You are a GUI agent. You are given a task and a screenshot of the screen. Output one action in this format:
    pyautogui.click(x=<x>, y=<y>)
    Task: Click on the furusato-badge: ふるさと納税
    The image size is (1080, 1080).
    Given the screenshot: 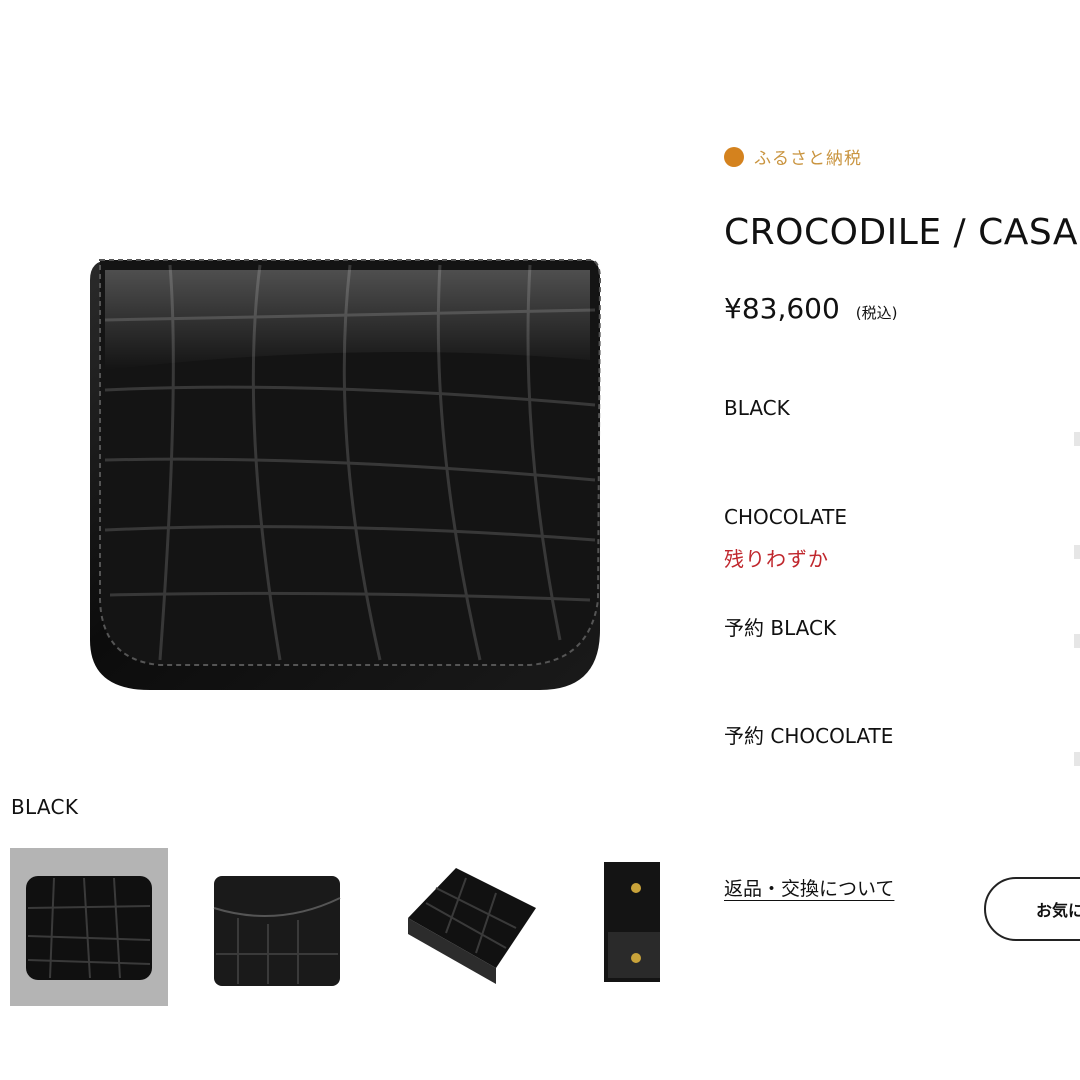 What is the action you would take?
    pyautogui.click(x=793, y=156)
    